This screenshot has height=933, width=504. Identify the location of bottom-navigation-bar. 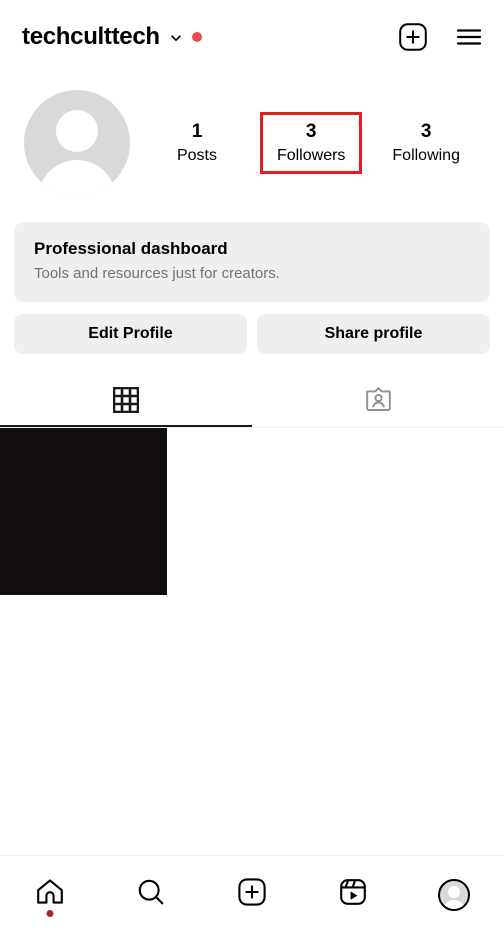
(252, 894).